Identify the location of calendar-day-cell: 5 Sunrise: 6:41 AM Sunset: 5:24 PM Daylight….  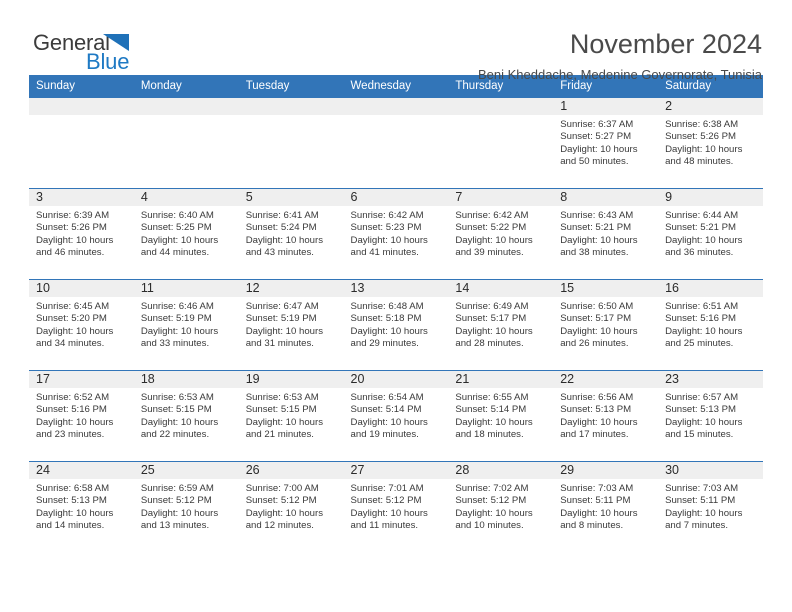
(291, 234).